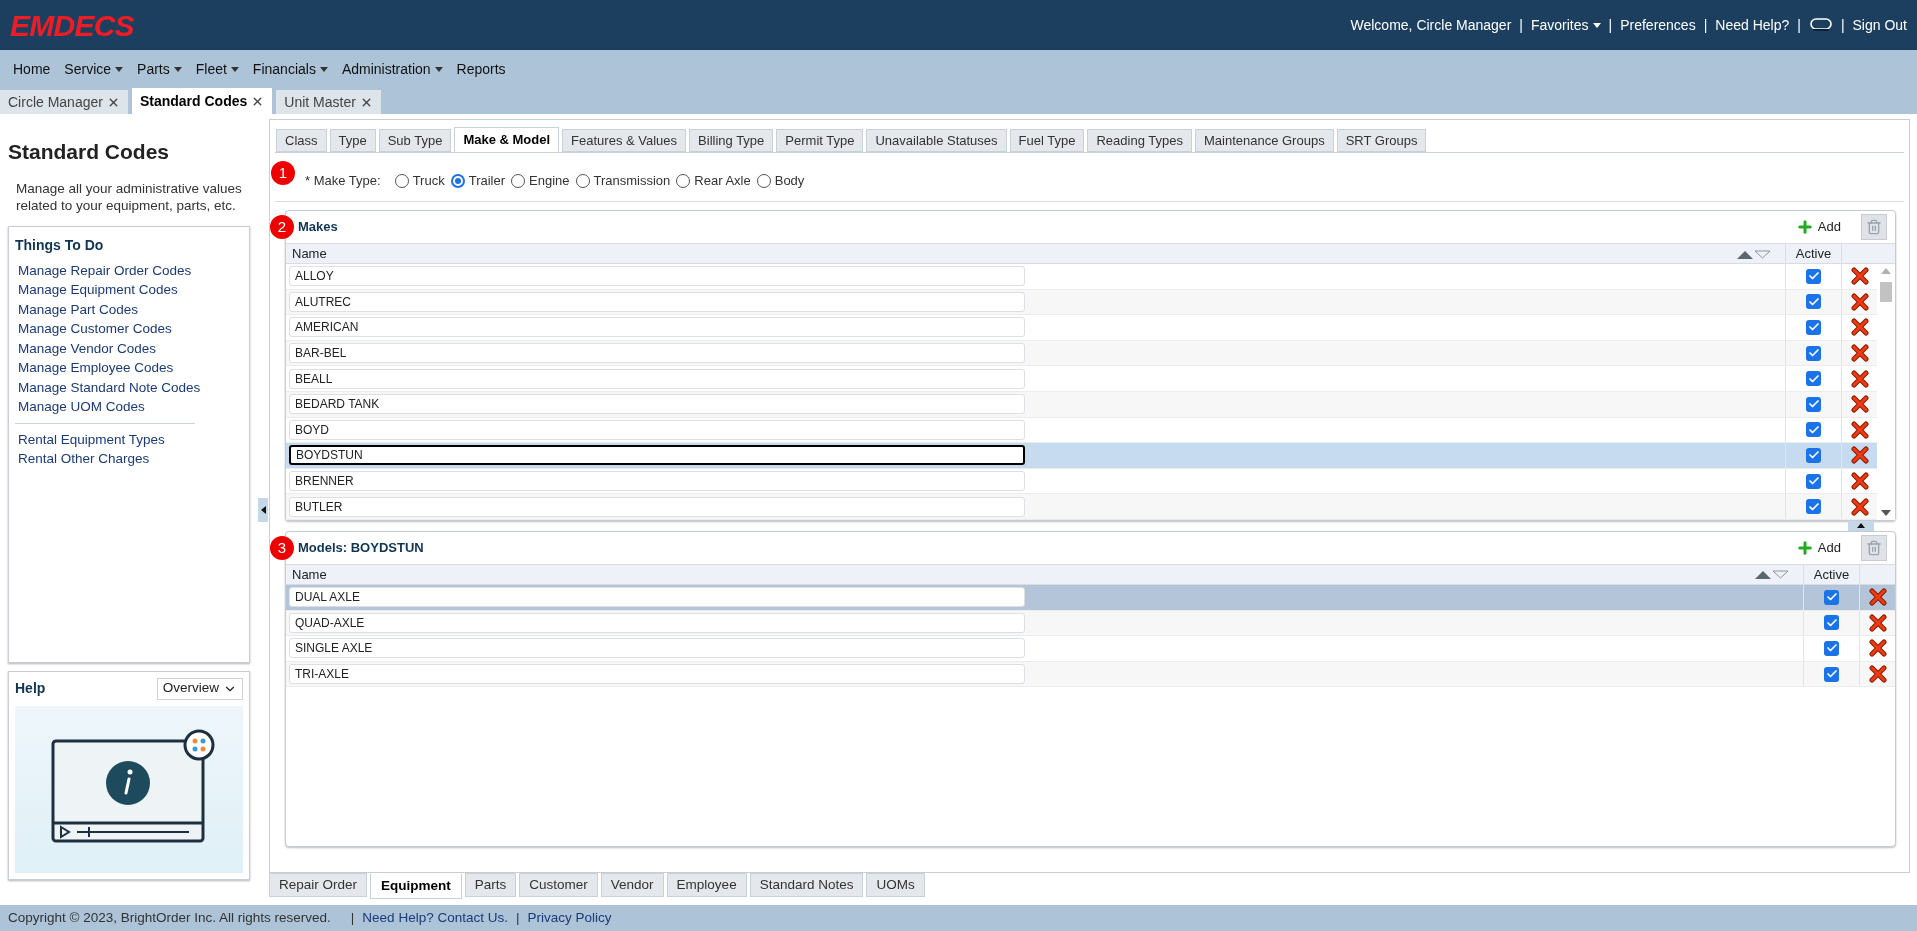 The width and height of the screenshot is (1917, 931). I want to click on radio-option: Rear Axle, so click(713, 181).